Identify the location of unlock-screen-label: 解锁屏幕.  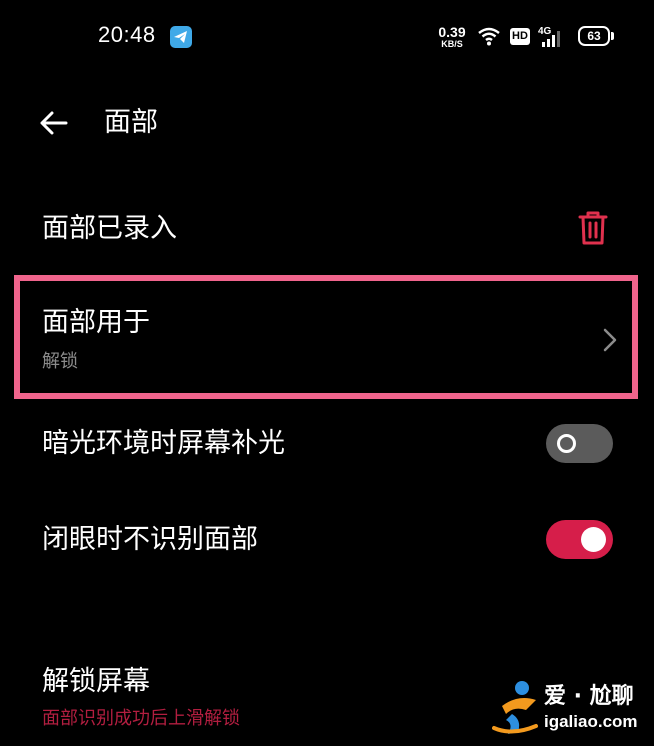
(96, 681).